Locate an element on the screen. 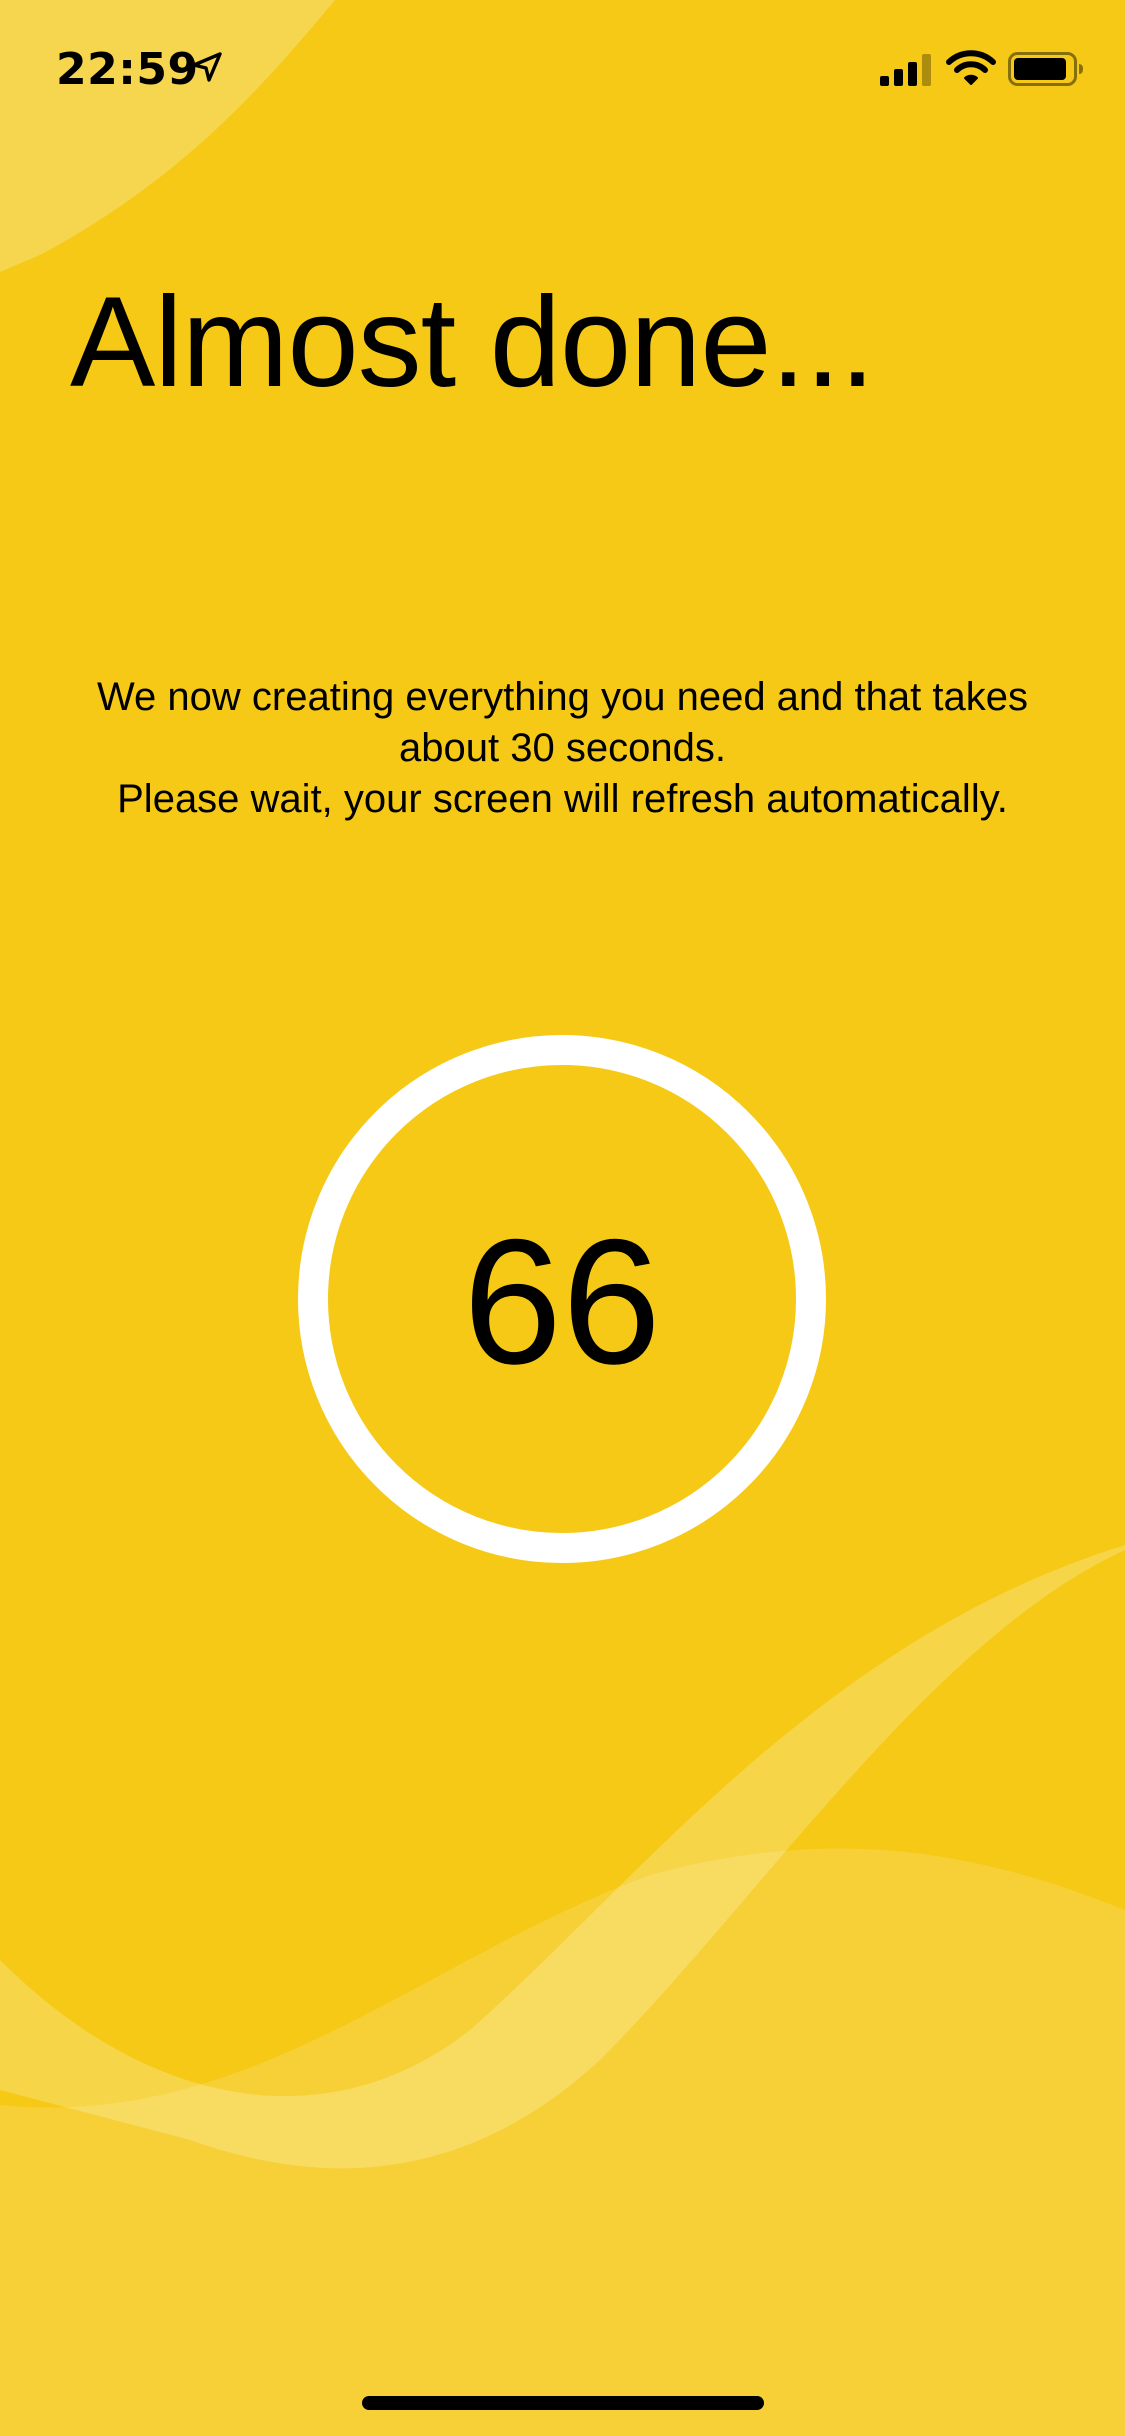  countdown-value: 66 is located at coordinates (562, 1301).